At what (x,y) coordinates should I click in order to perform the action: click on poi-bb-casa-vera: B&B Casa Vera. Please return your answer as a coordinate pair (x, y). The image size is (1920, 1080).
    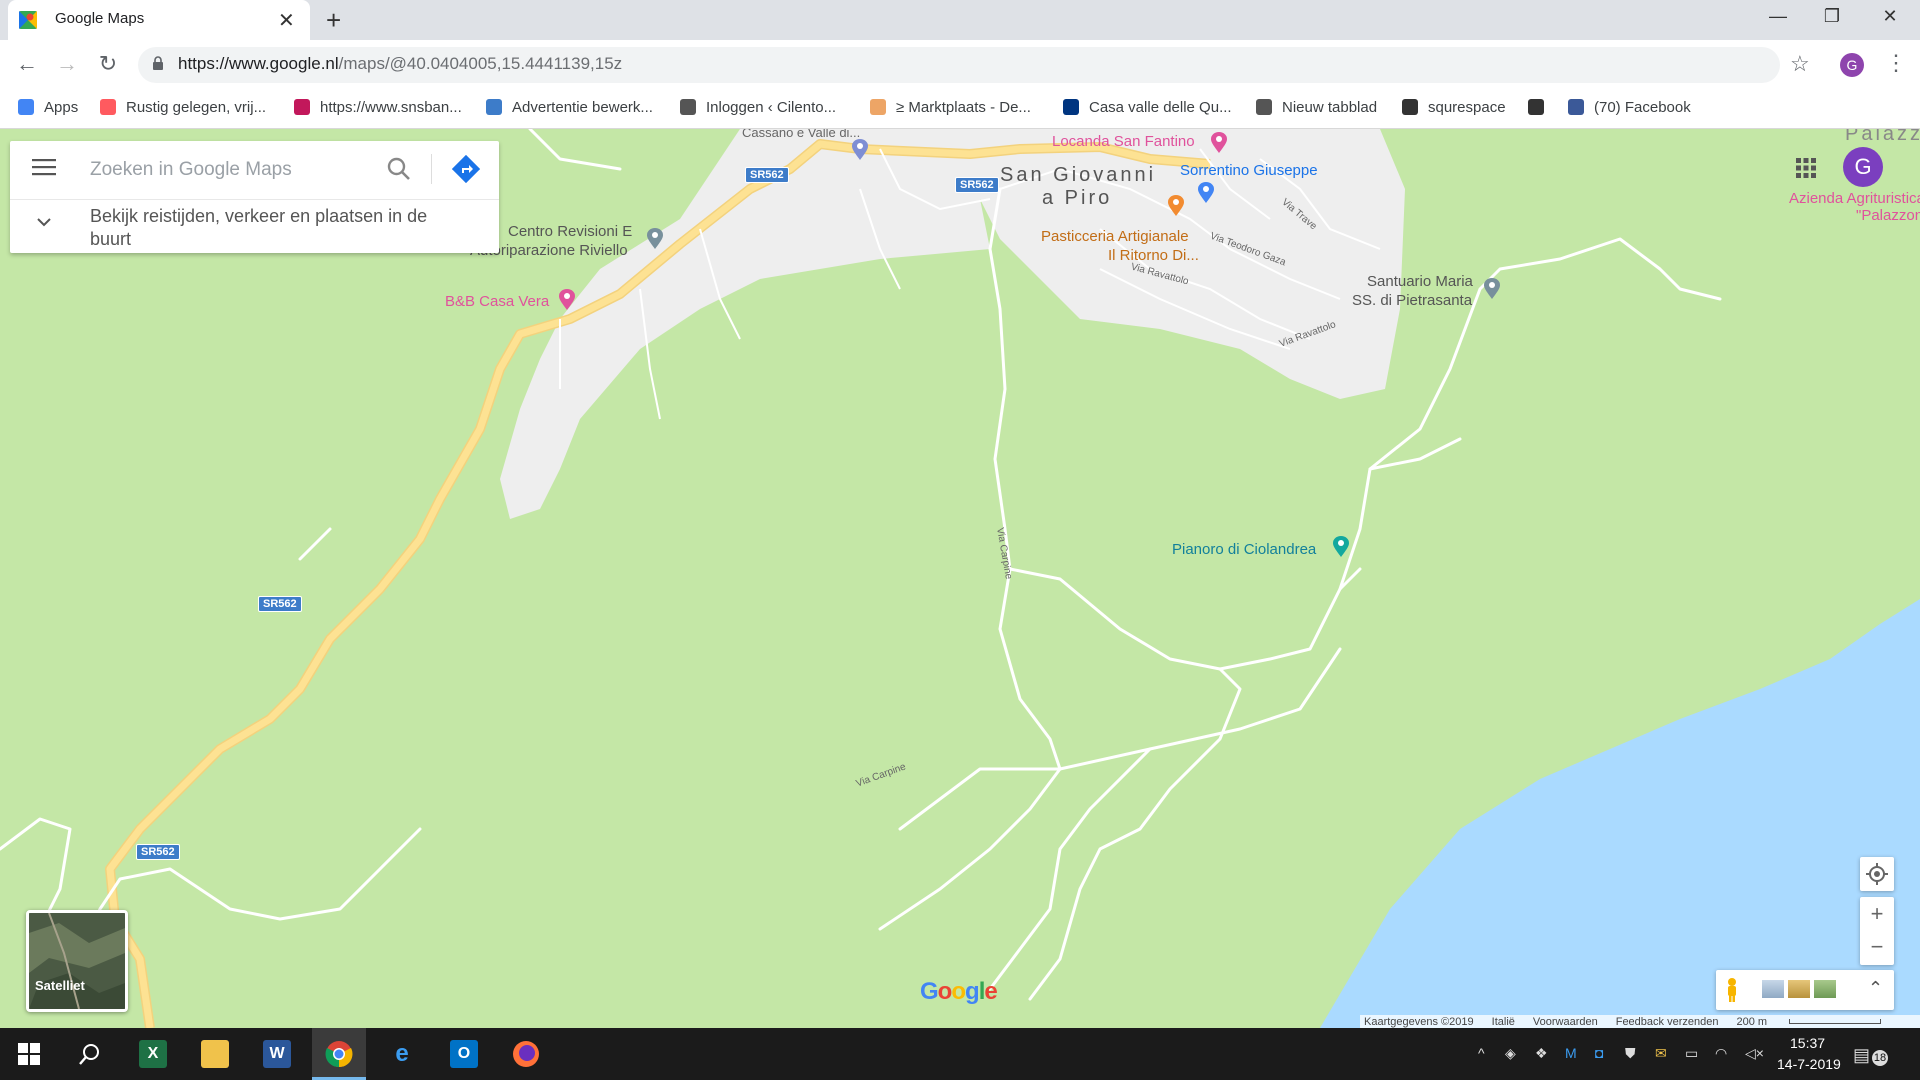
    Looking at the image, I should click on (497, 301).